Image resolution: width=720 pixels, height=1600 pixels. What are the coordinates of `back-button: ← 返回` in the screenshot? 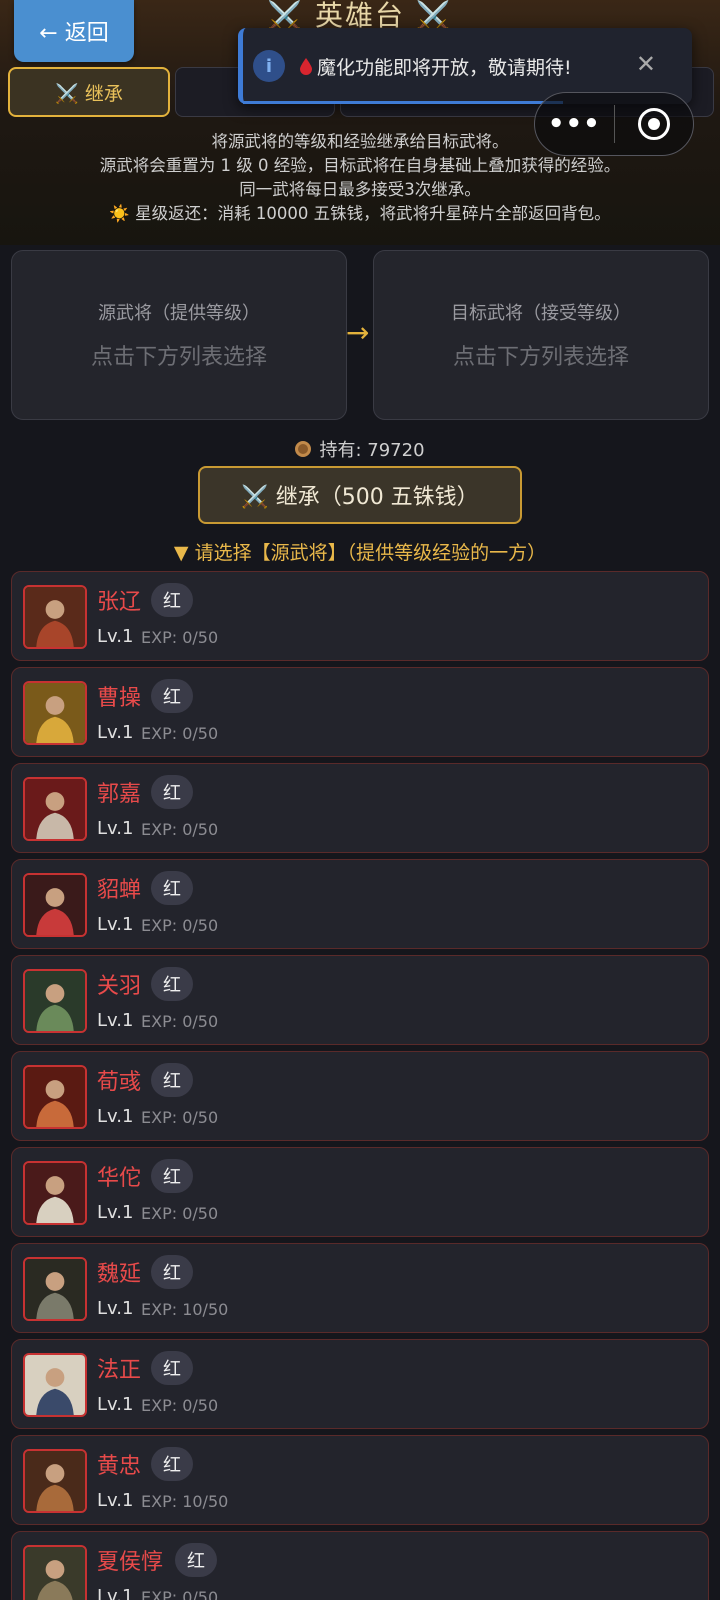 It's located at (74, 31).